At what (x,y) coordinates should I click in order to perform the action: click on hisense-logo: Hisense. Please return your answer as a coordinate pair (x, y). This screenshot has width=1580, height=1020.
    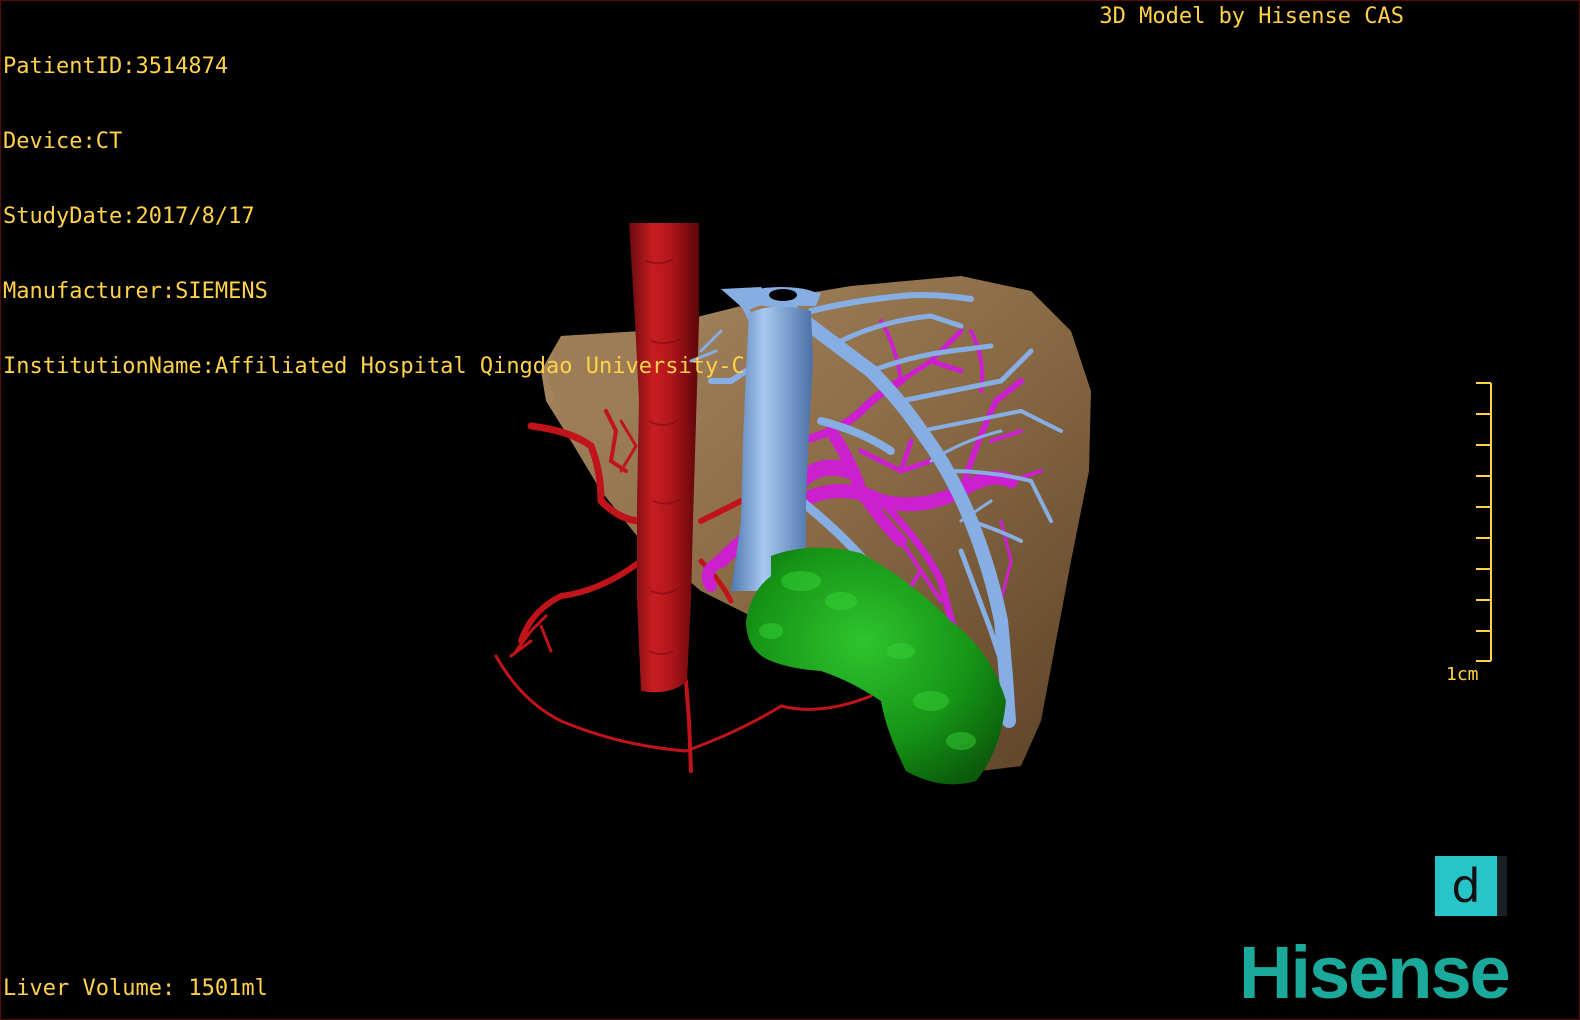
    Looking at the image, I should click on (1375, 972).